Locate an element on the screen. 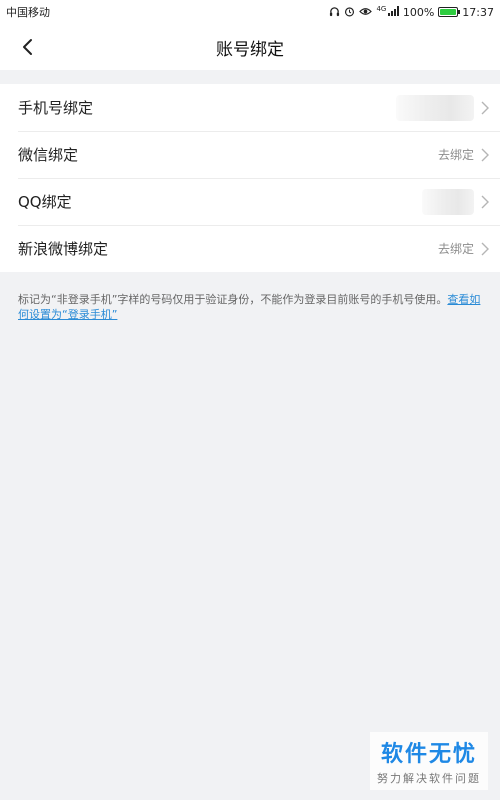 The height and width of the screenshot is (800, 500). binding-row-weibo: 新浪微博绑定 去绑定 is located at coordinates (250, 248).